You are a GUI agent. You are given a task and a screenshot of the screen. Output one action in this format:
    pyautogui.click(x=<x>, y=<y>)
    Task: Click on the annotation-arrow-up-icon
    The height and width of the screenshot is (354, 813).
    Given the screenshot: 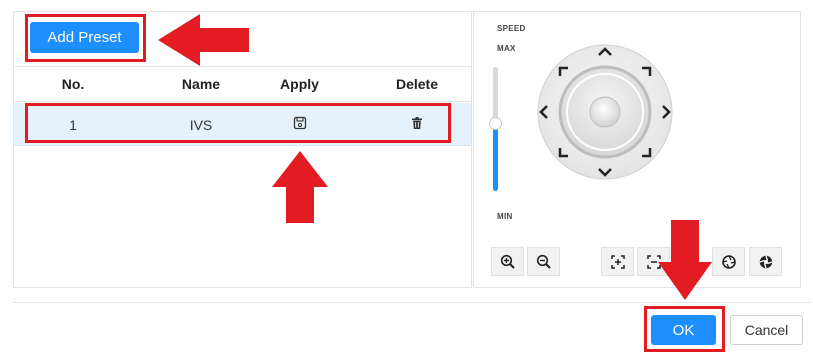 What is the action you would take?
    pyautogui.click(x=300, y=187)
    